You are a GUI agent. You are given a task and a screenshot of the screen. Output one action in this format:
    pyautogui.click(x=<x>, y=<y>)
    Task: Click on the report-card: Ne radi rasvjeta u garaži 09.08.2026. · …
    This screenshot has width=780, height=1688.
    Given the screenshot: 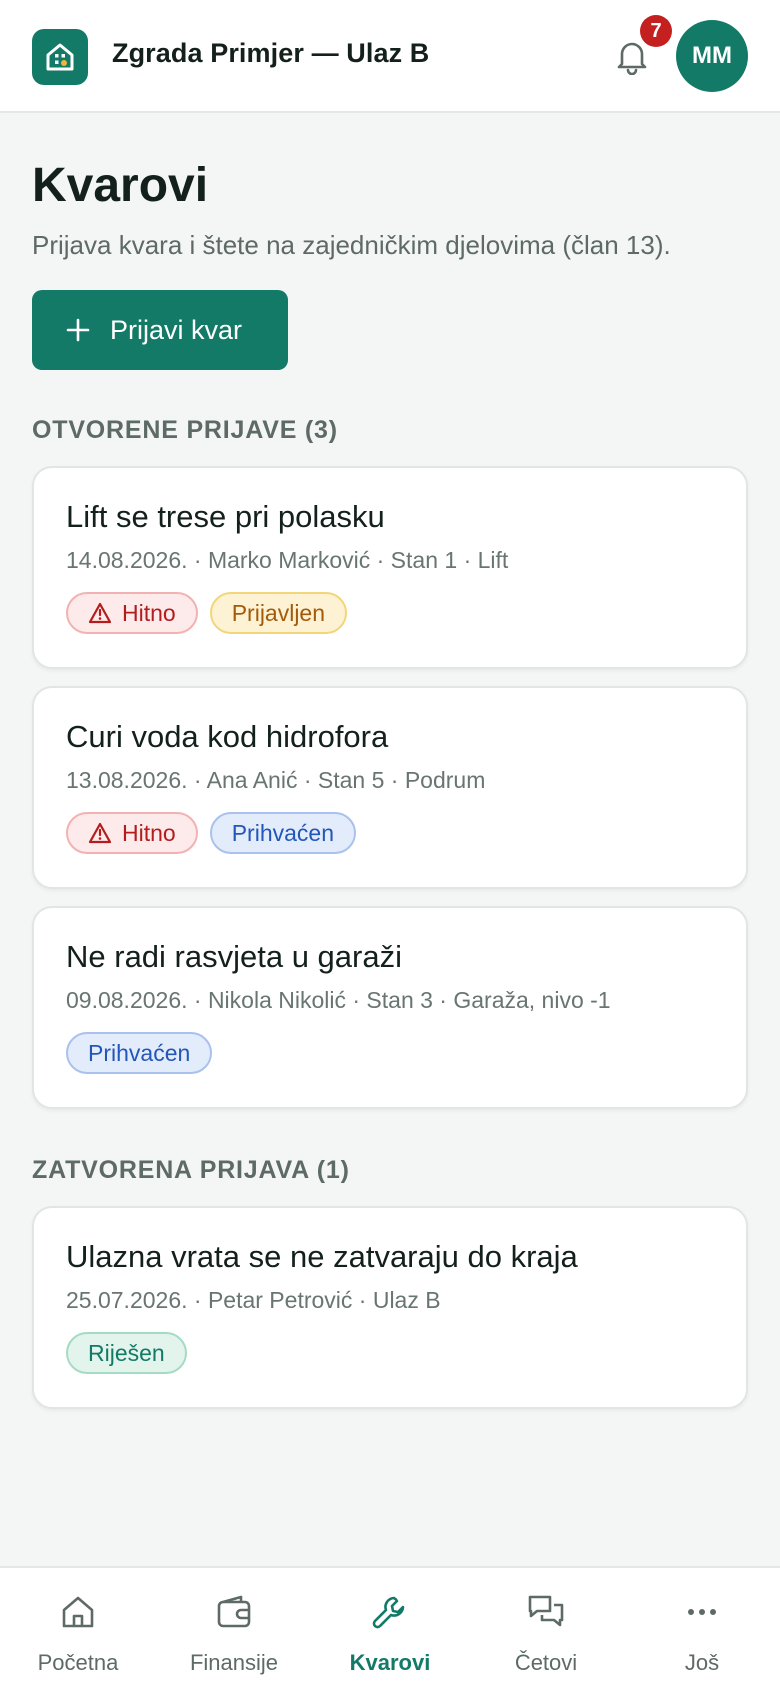 What is the action you would take?
    pyautogui.click(x=390, y=1007)
    